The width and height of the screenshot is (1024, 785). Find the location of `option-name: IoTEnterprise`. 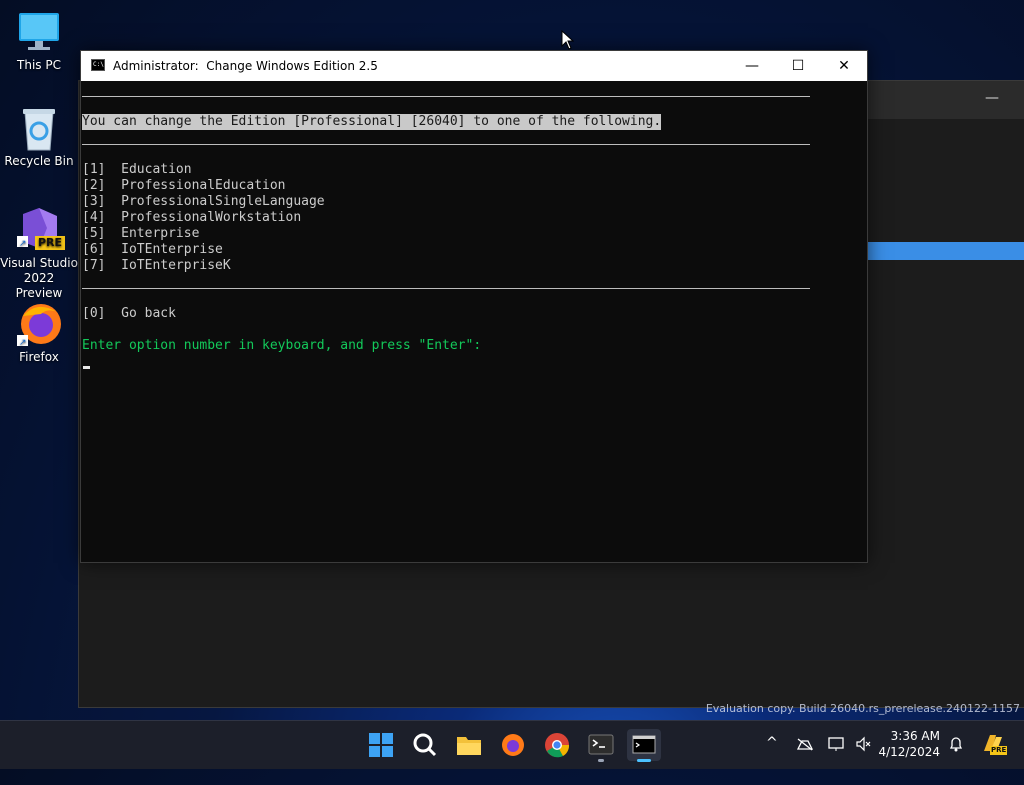

option-name: IoTEnterprise is located at coordinates (172, 249).